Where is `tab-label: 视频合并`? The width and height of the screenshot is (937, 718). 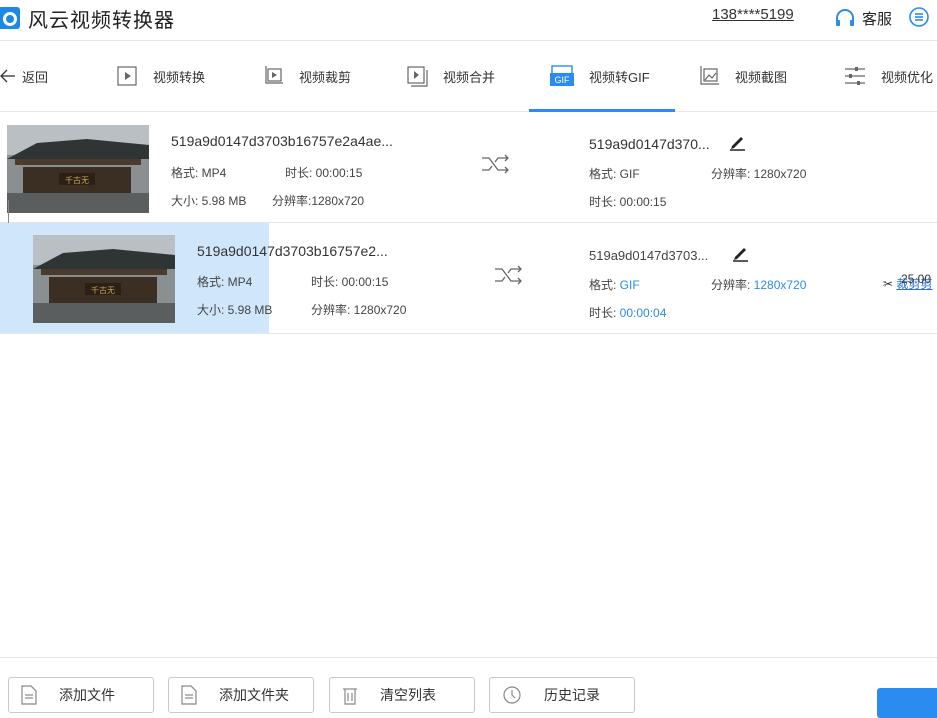
tab-label: 视频合并 is located at coordinates (469, 77).